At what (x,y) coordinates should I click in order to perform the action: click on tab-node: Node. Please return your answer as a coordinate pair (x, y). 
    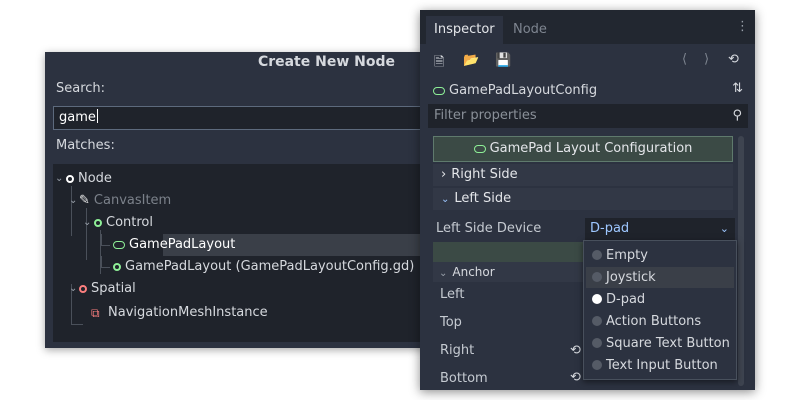
    Looking at the image, I should click on (530, 30).